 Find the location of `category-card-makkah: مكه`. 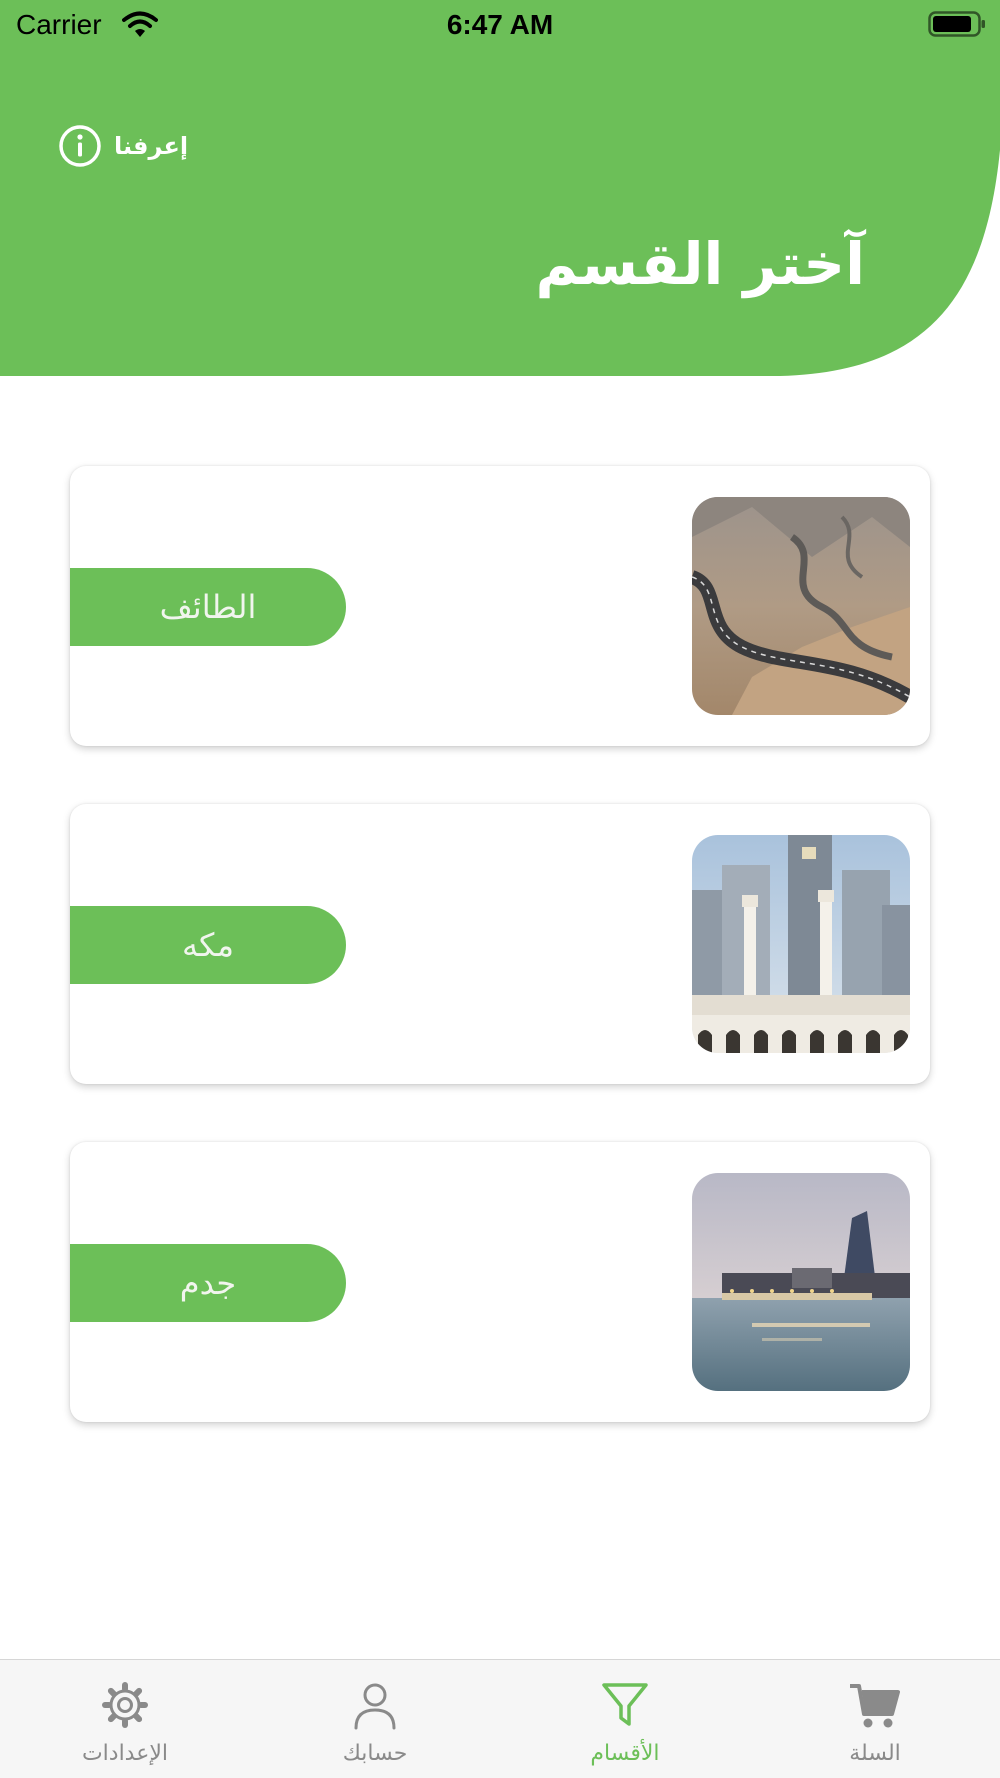

category-card-makkah: مكه is located at coordinates (500, 944).